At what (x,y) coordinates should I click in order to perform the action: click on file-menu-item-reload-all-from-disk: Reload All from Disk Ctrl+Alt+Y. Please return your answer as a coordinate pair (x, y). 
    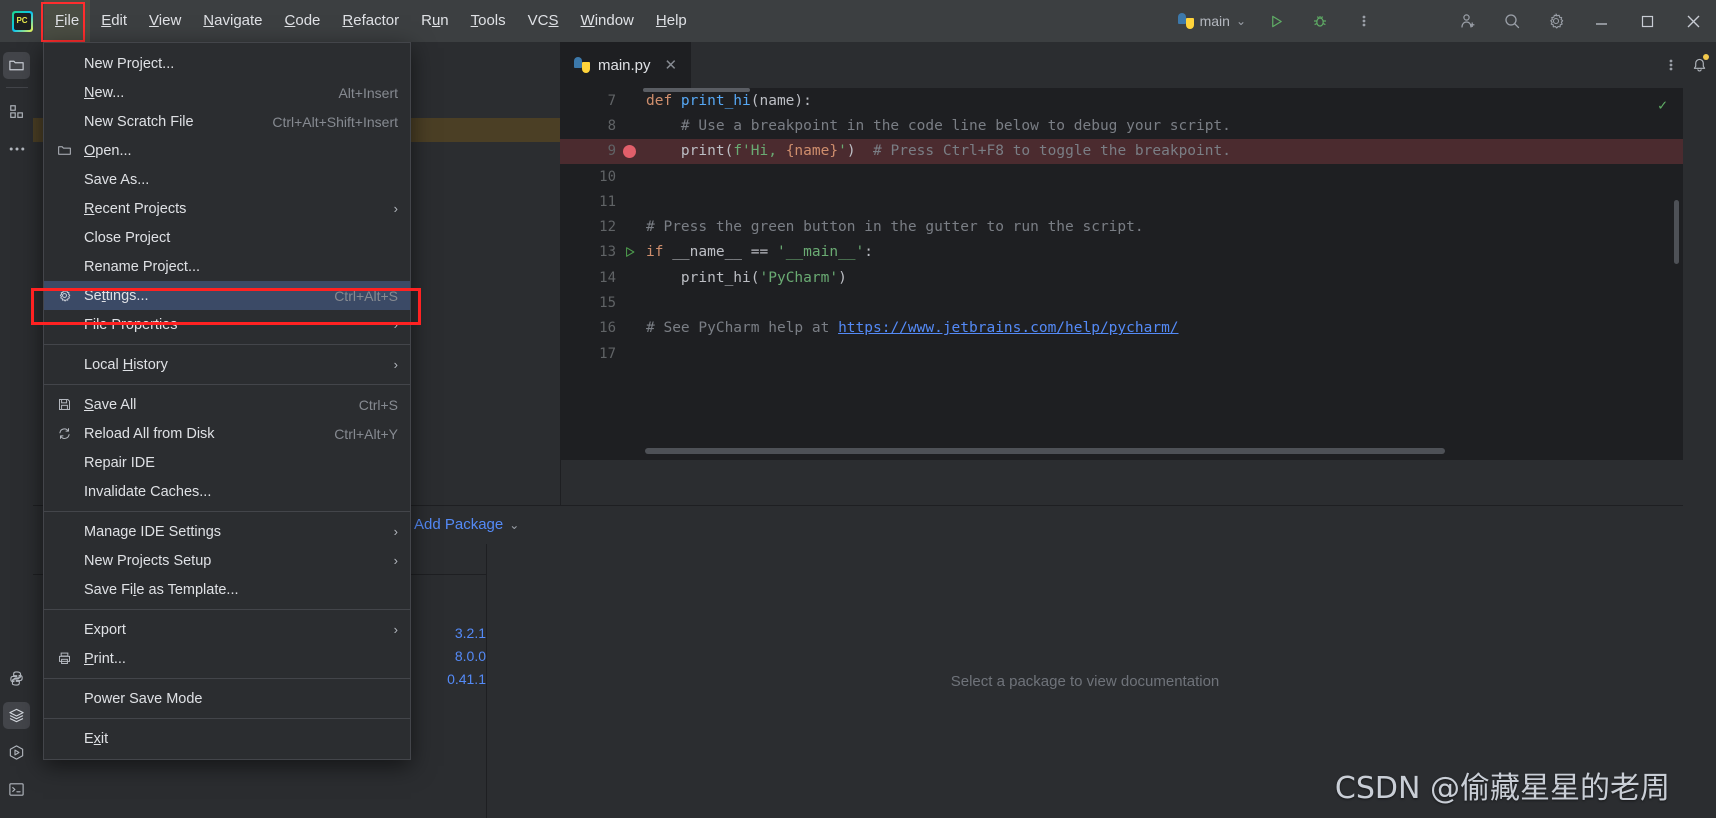
    Looking at the image, I should click on (227, 433).